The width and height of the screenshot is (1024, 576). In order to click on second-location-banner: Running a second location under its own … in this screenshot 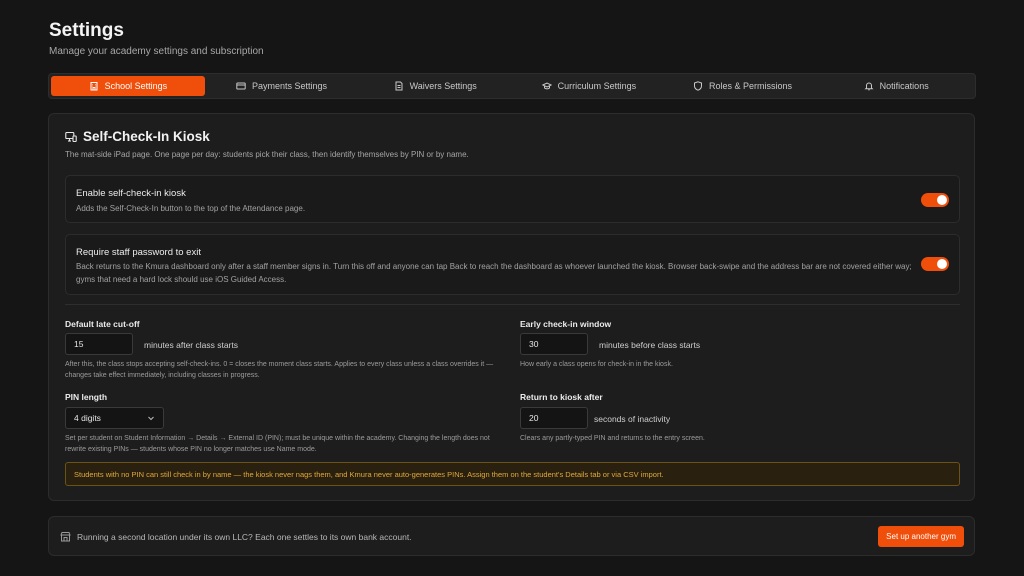, I will do `click(511, 536)`.